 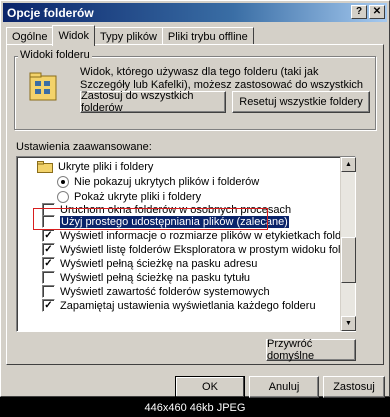 I want to click on list-item-label: Nie pokazuj ukrytych plików i folderów, so click(x=167, y=181).